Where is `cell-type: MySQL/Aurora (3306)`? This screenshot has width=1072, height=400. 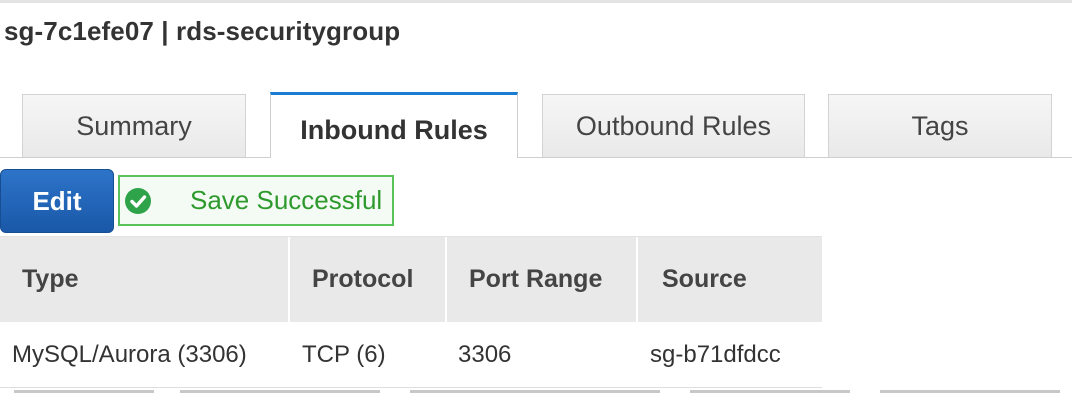
cell-type: MySQL/Aurora (3306) is located at coordinates (129, 354).